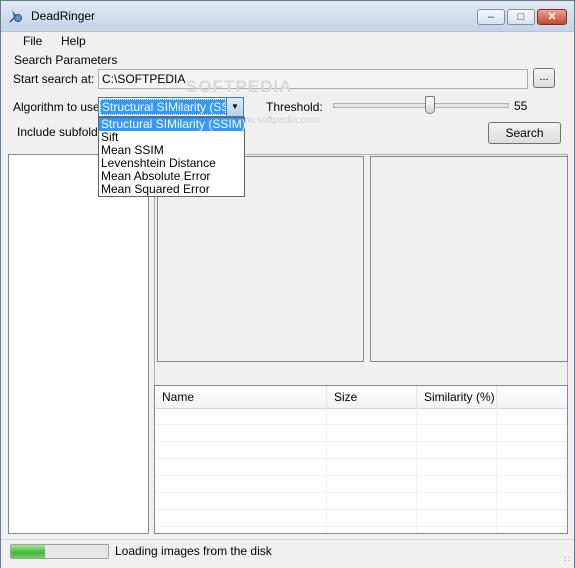 The width and height of the screenshot is (575, 568). What do you see at coordinates (421, 105) in the screenshot?
I see `threshold-slider-track` at bounding box center [421, 105].